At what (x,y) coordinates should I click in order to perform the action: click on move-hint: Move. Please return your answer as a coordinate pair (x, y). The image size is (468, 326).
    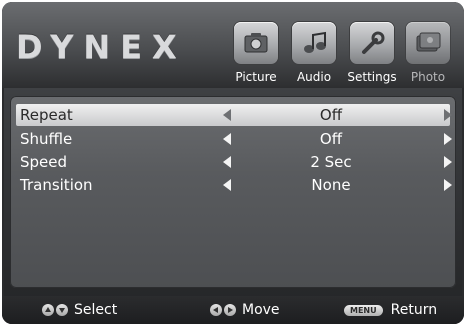
    Looking at the image, I should click on (245, 310).